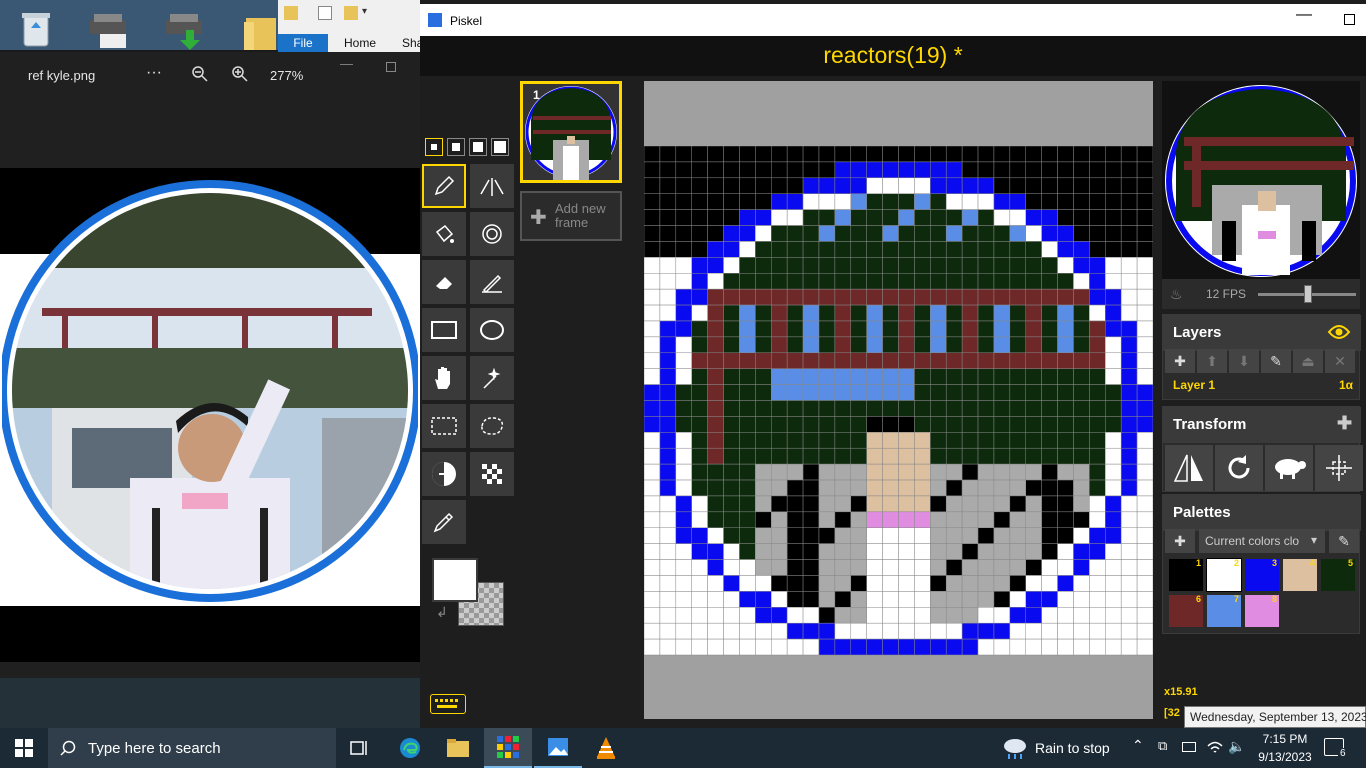  Describe the element at coordinates (1262, 541) in the screenshot. I see `palette-select: Current colors clo ▾` at that location.